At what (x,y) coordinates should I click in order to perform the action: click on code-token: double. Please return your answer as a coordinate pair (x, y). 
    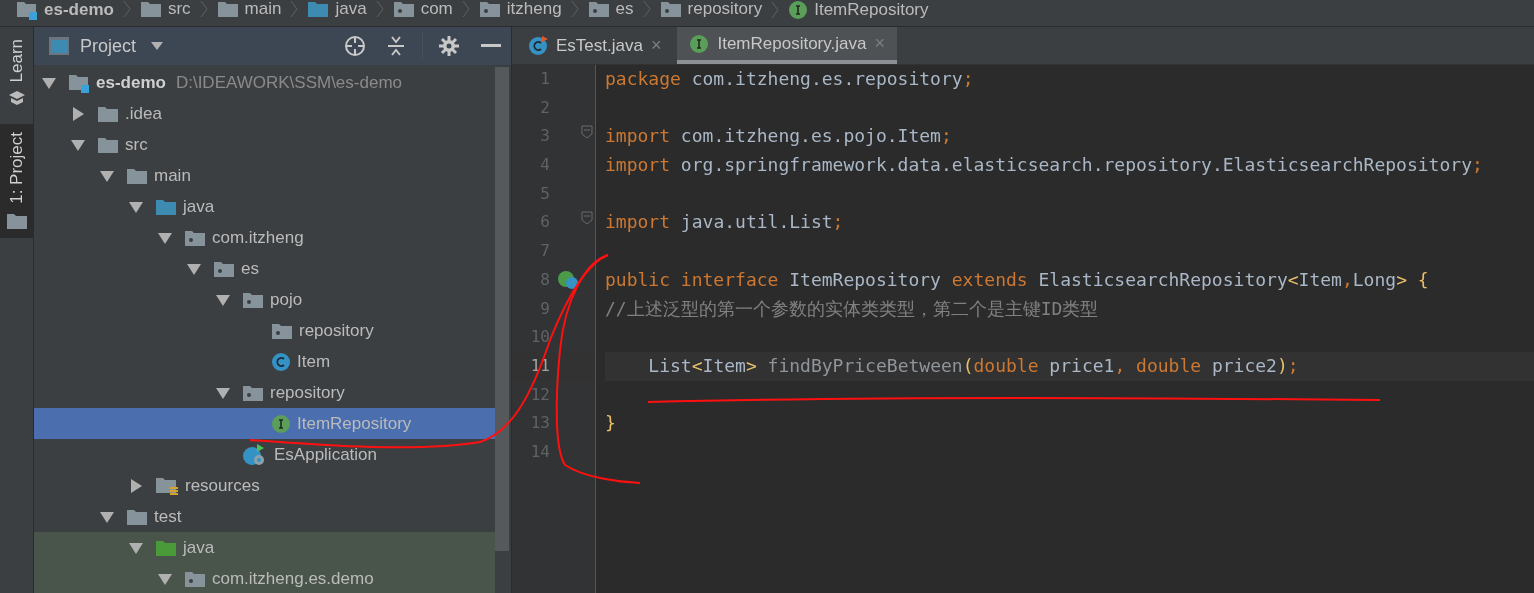
    Looking at the image, I should click on (1006, 365).